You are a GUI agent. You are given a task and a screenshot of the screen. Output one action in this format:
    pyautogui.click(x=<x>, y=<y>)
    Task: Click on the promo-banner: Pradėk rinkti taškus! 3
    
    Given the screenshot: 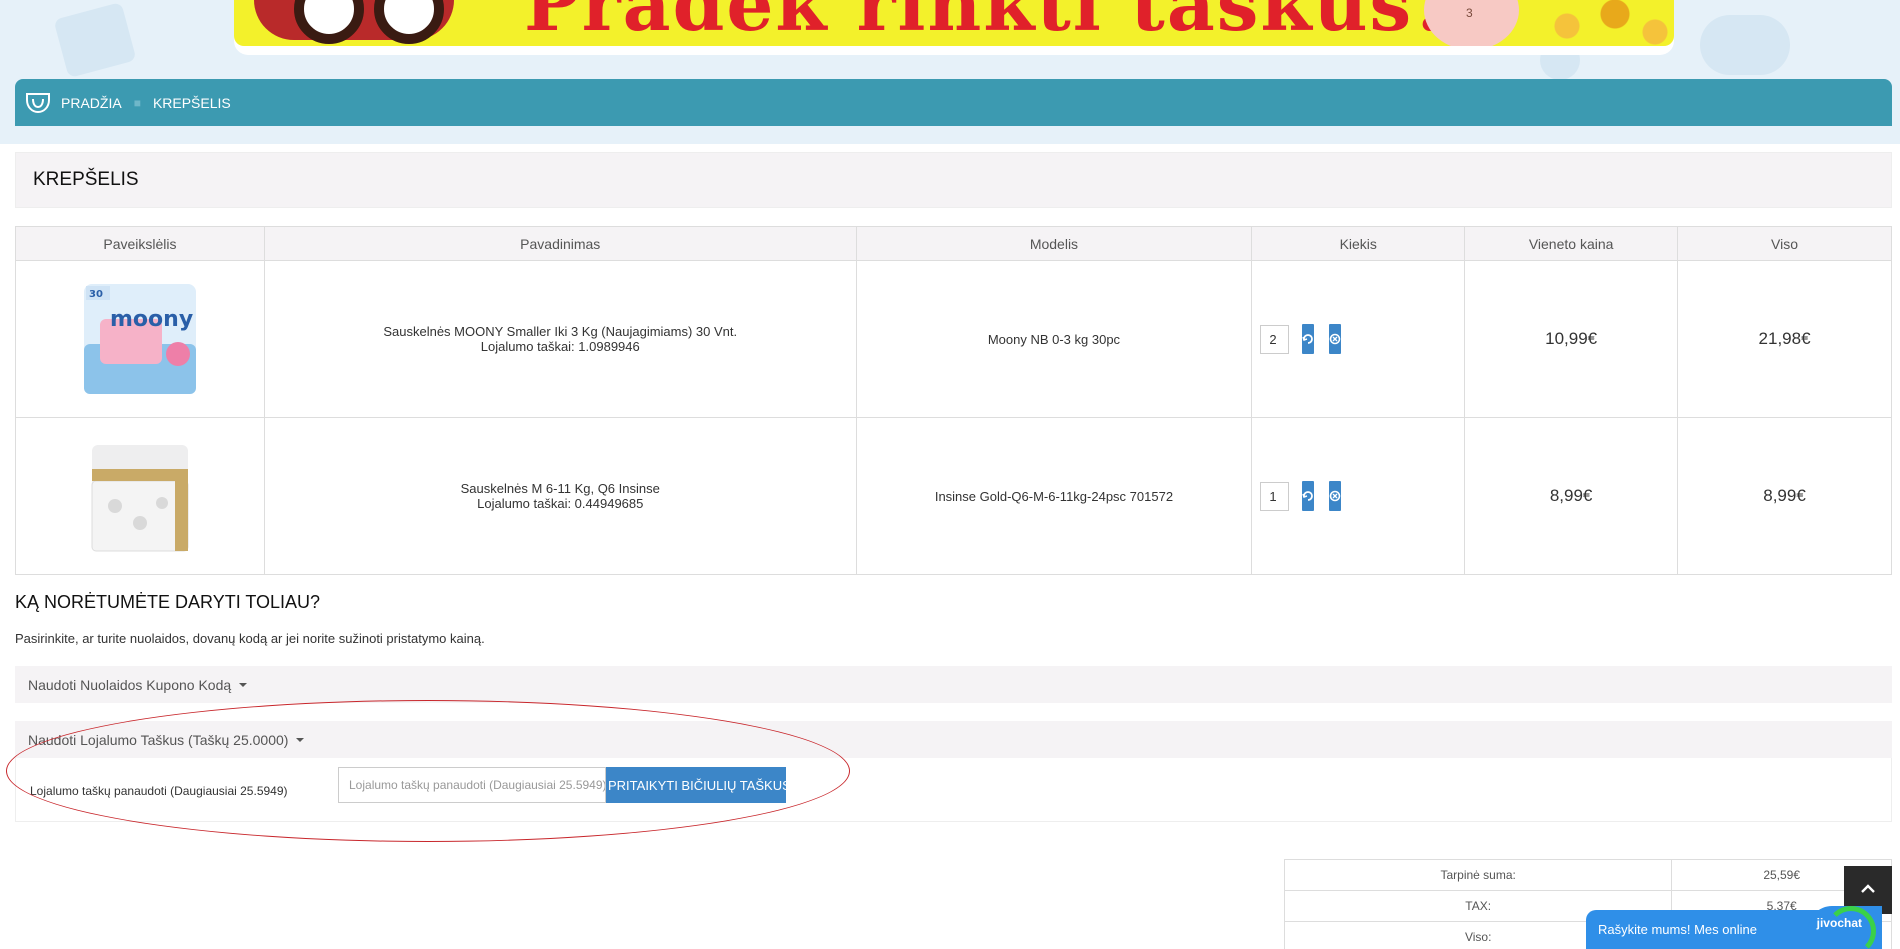 What is the action you would take?
    pyautogui.click(x=954, y=27)
    